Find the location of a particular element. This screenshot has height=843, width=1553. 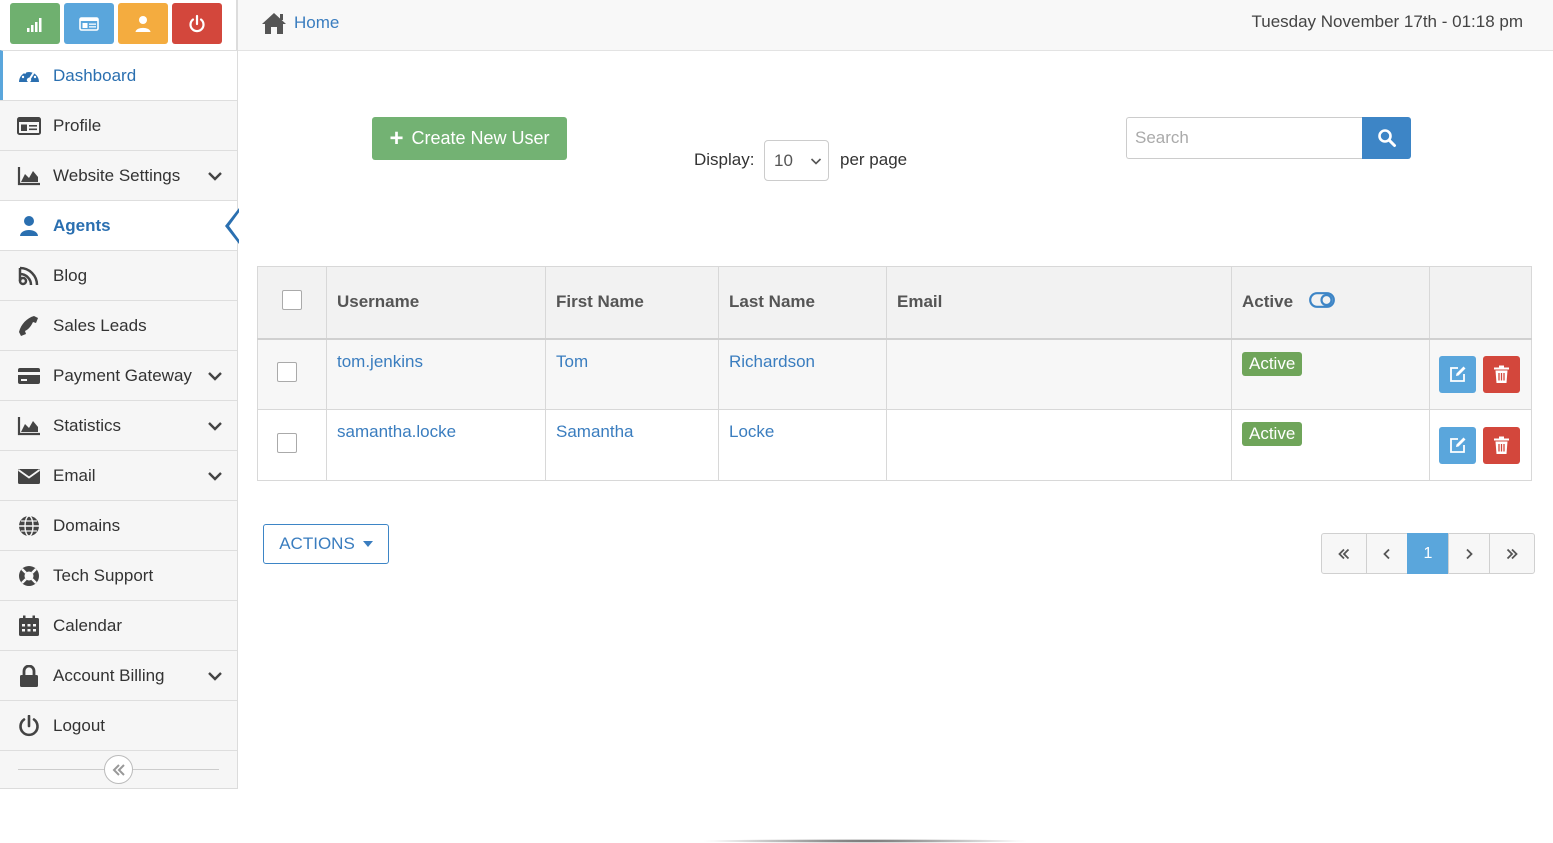

sidebar-item-statistics: Statistics is located at coordinates (118, 425).